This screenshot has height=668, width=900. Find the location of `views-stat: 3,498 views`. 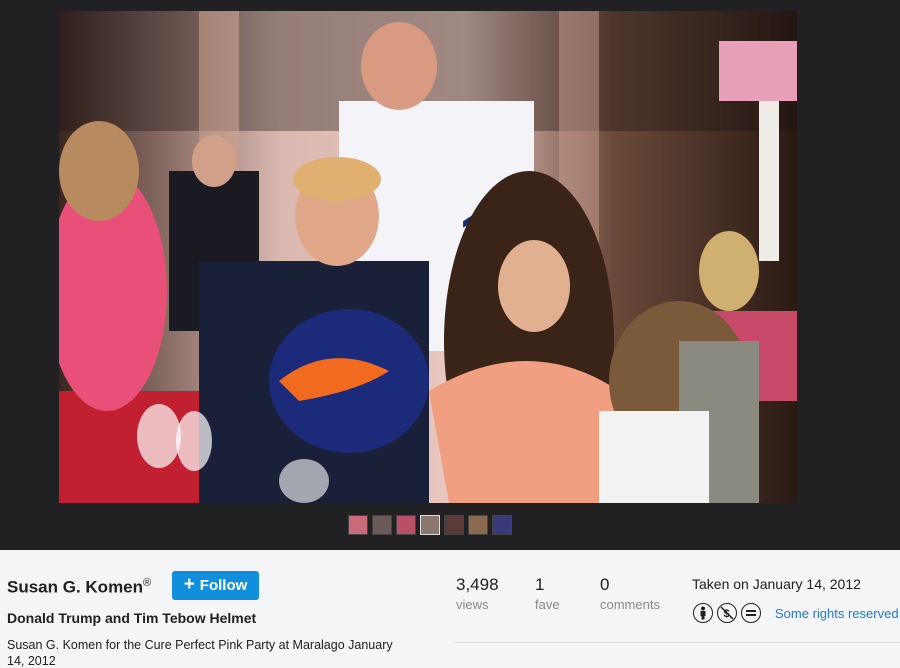

views-stat: 3,498 views is located at coordinates (477, 593).